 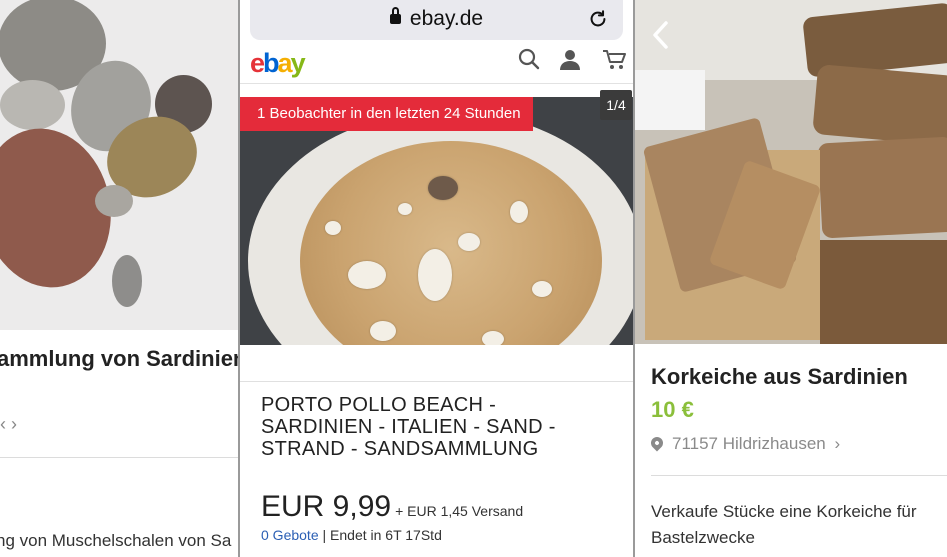 I want to click on time-remaining: Endet in 6T 17Std, so click(x=386, y=535).